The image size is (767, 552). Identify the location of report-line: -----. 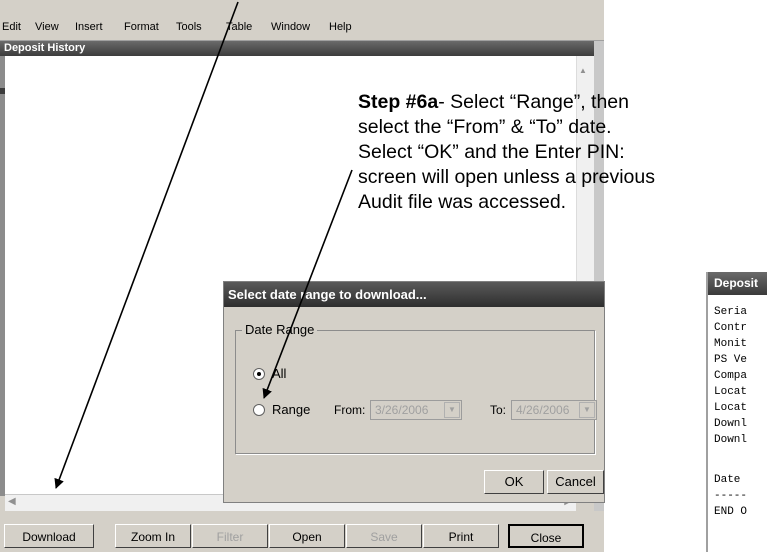
(731, 496).